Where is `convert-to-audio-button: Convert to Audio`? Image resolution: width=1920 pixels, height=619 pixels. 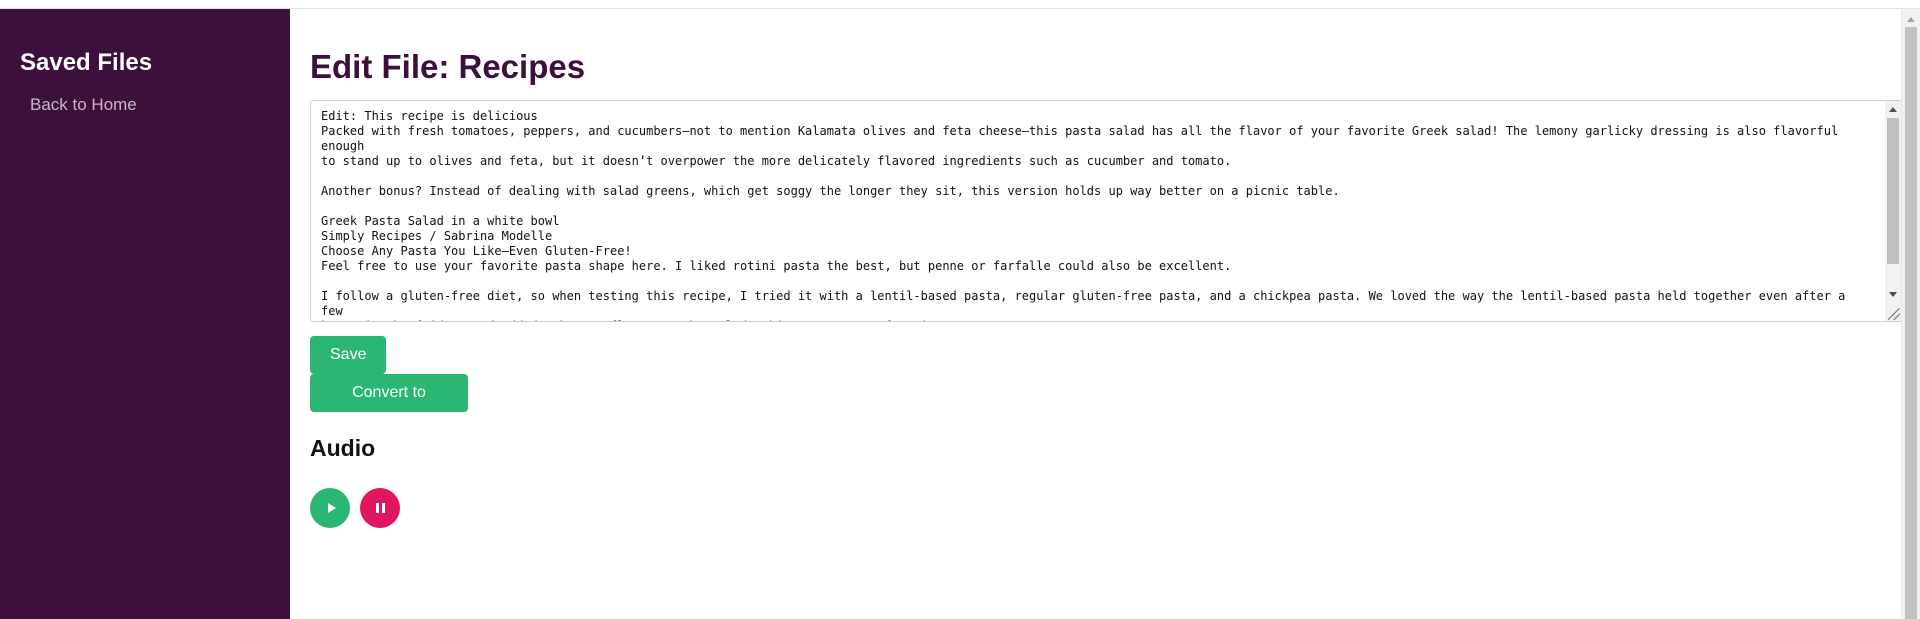
convert-to-audio-button: Convert to Audio is located at coordinates (389, 406).